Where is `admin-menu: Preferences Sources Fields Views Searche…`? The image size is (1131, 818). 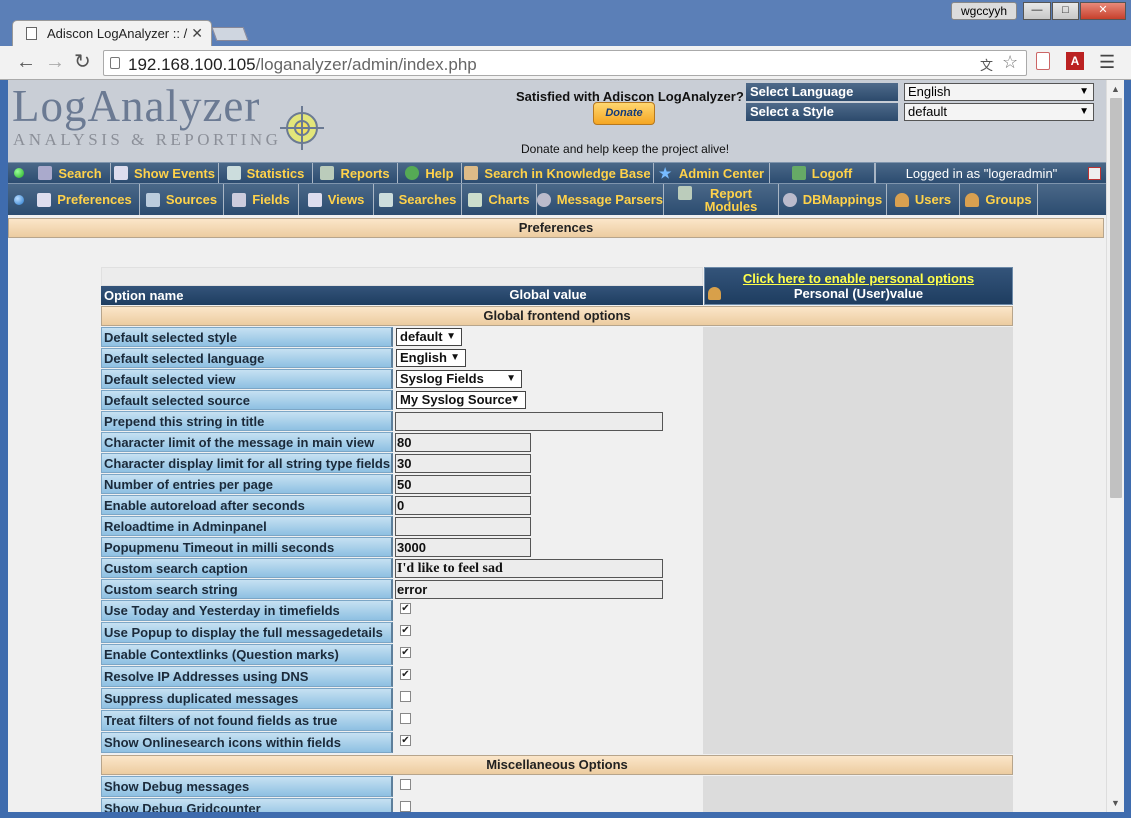 admin-menu: Preferences Sources Fields Views Searche… is located at coordinates (557, 199).